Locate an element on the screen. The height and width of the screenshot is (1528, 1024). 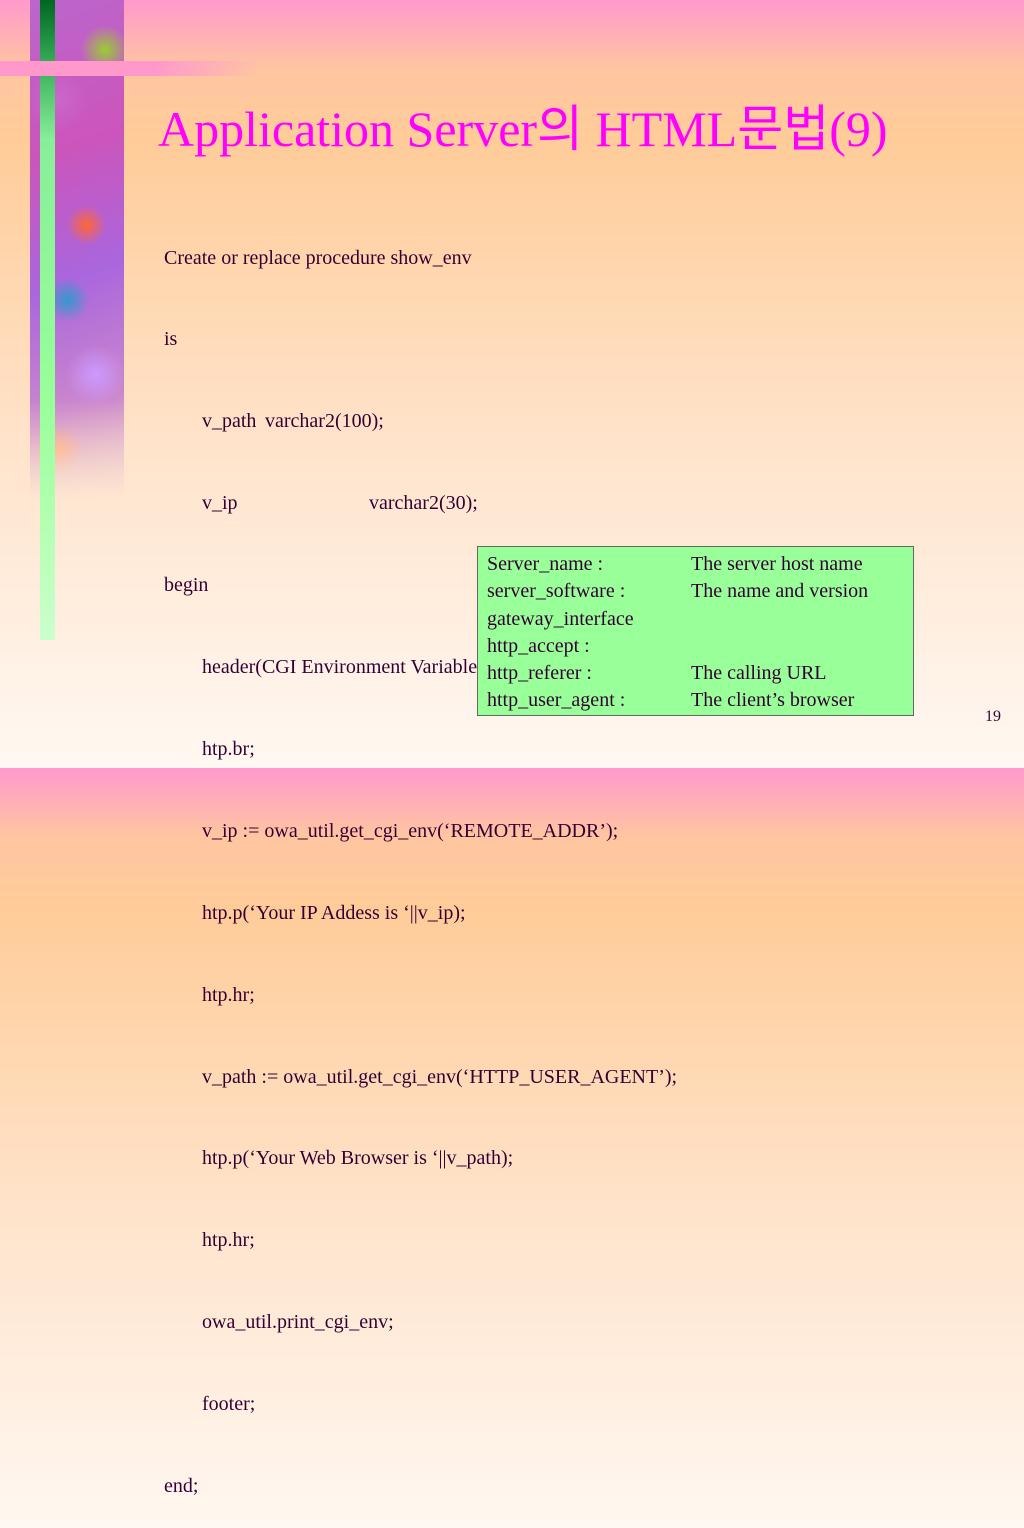
code-line: footer; is located at coordinates (229, 1404).